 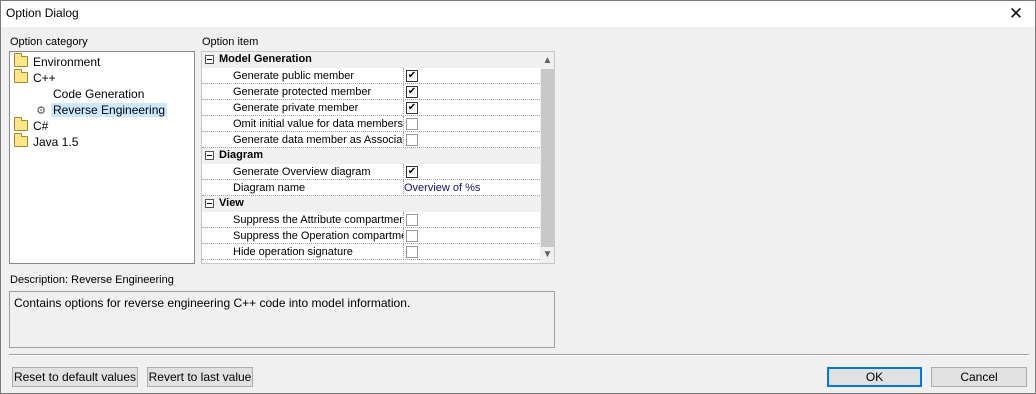 What do you see at coordinates (318, 124) in the screenshot?
I see `property-name: Omit initial value for data members` at bounding box center [318, 124].